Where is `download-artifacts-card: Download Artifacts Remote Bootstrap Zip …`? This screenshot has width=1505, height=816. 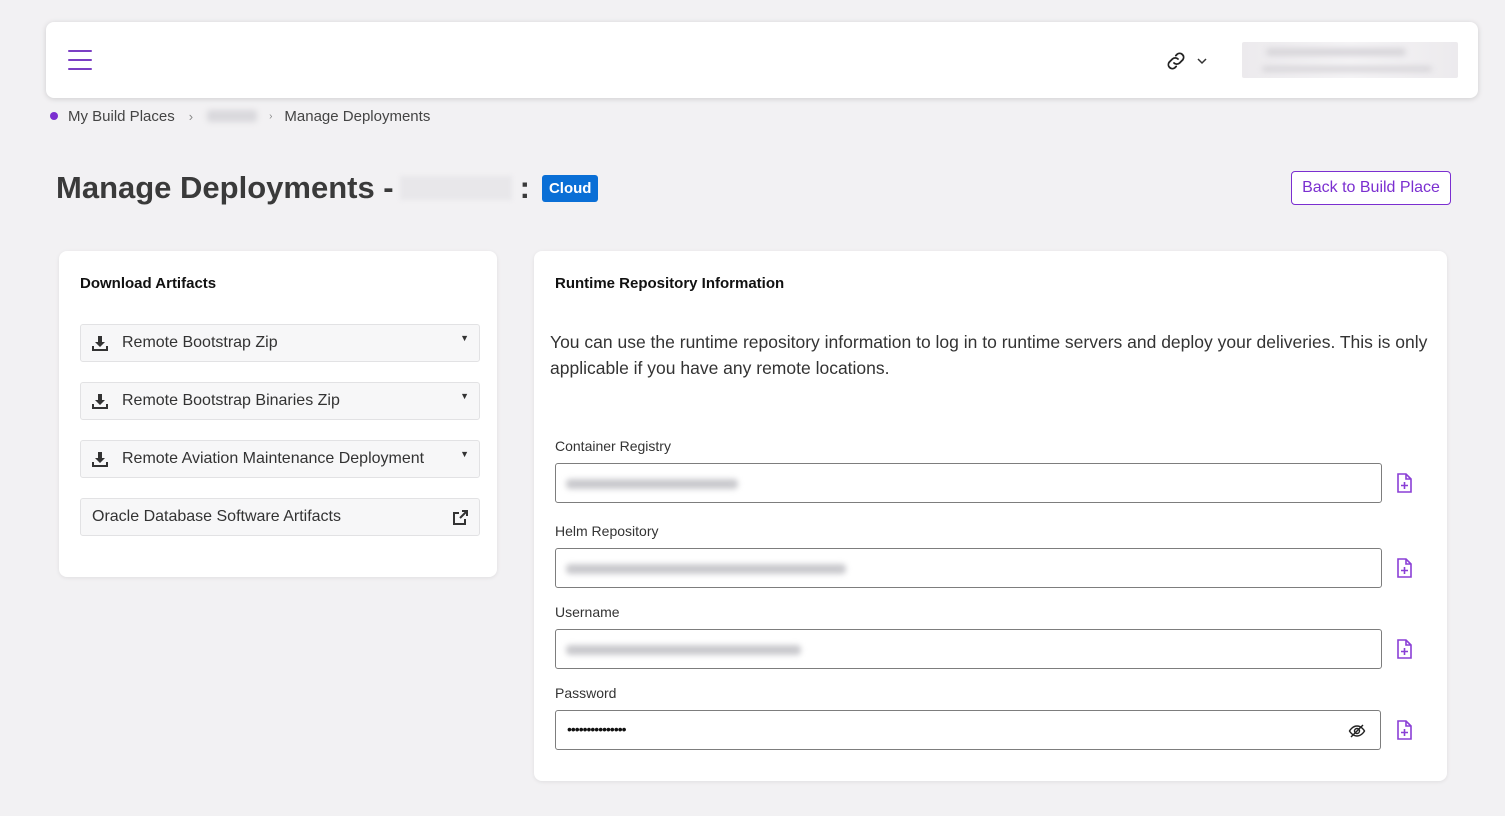
download-artifacts-card: Download Artifacts Remote Bootstrap Zip … is located at coordinates (278, 414).